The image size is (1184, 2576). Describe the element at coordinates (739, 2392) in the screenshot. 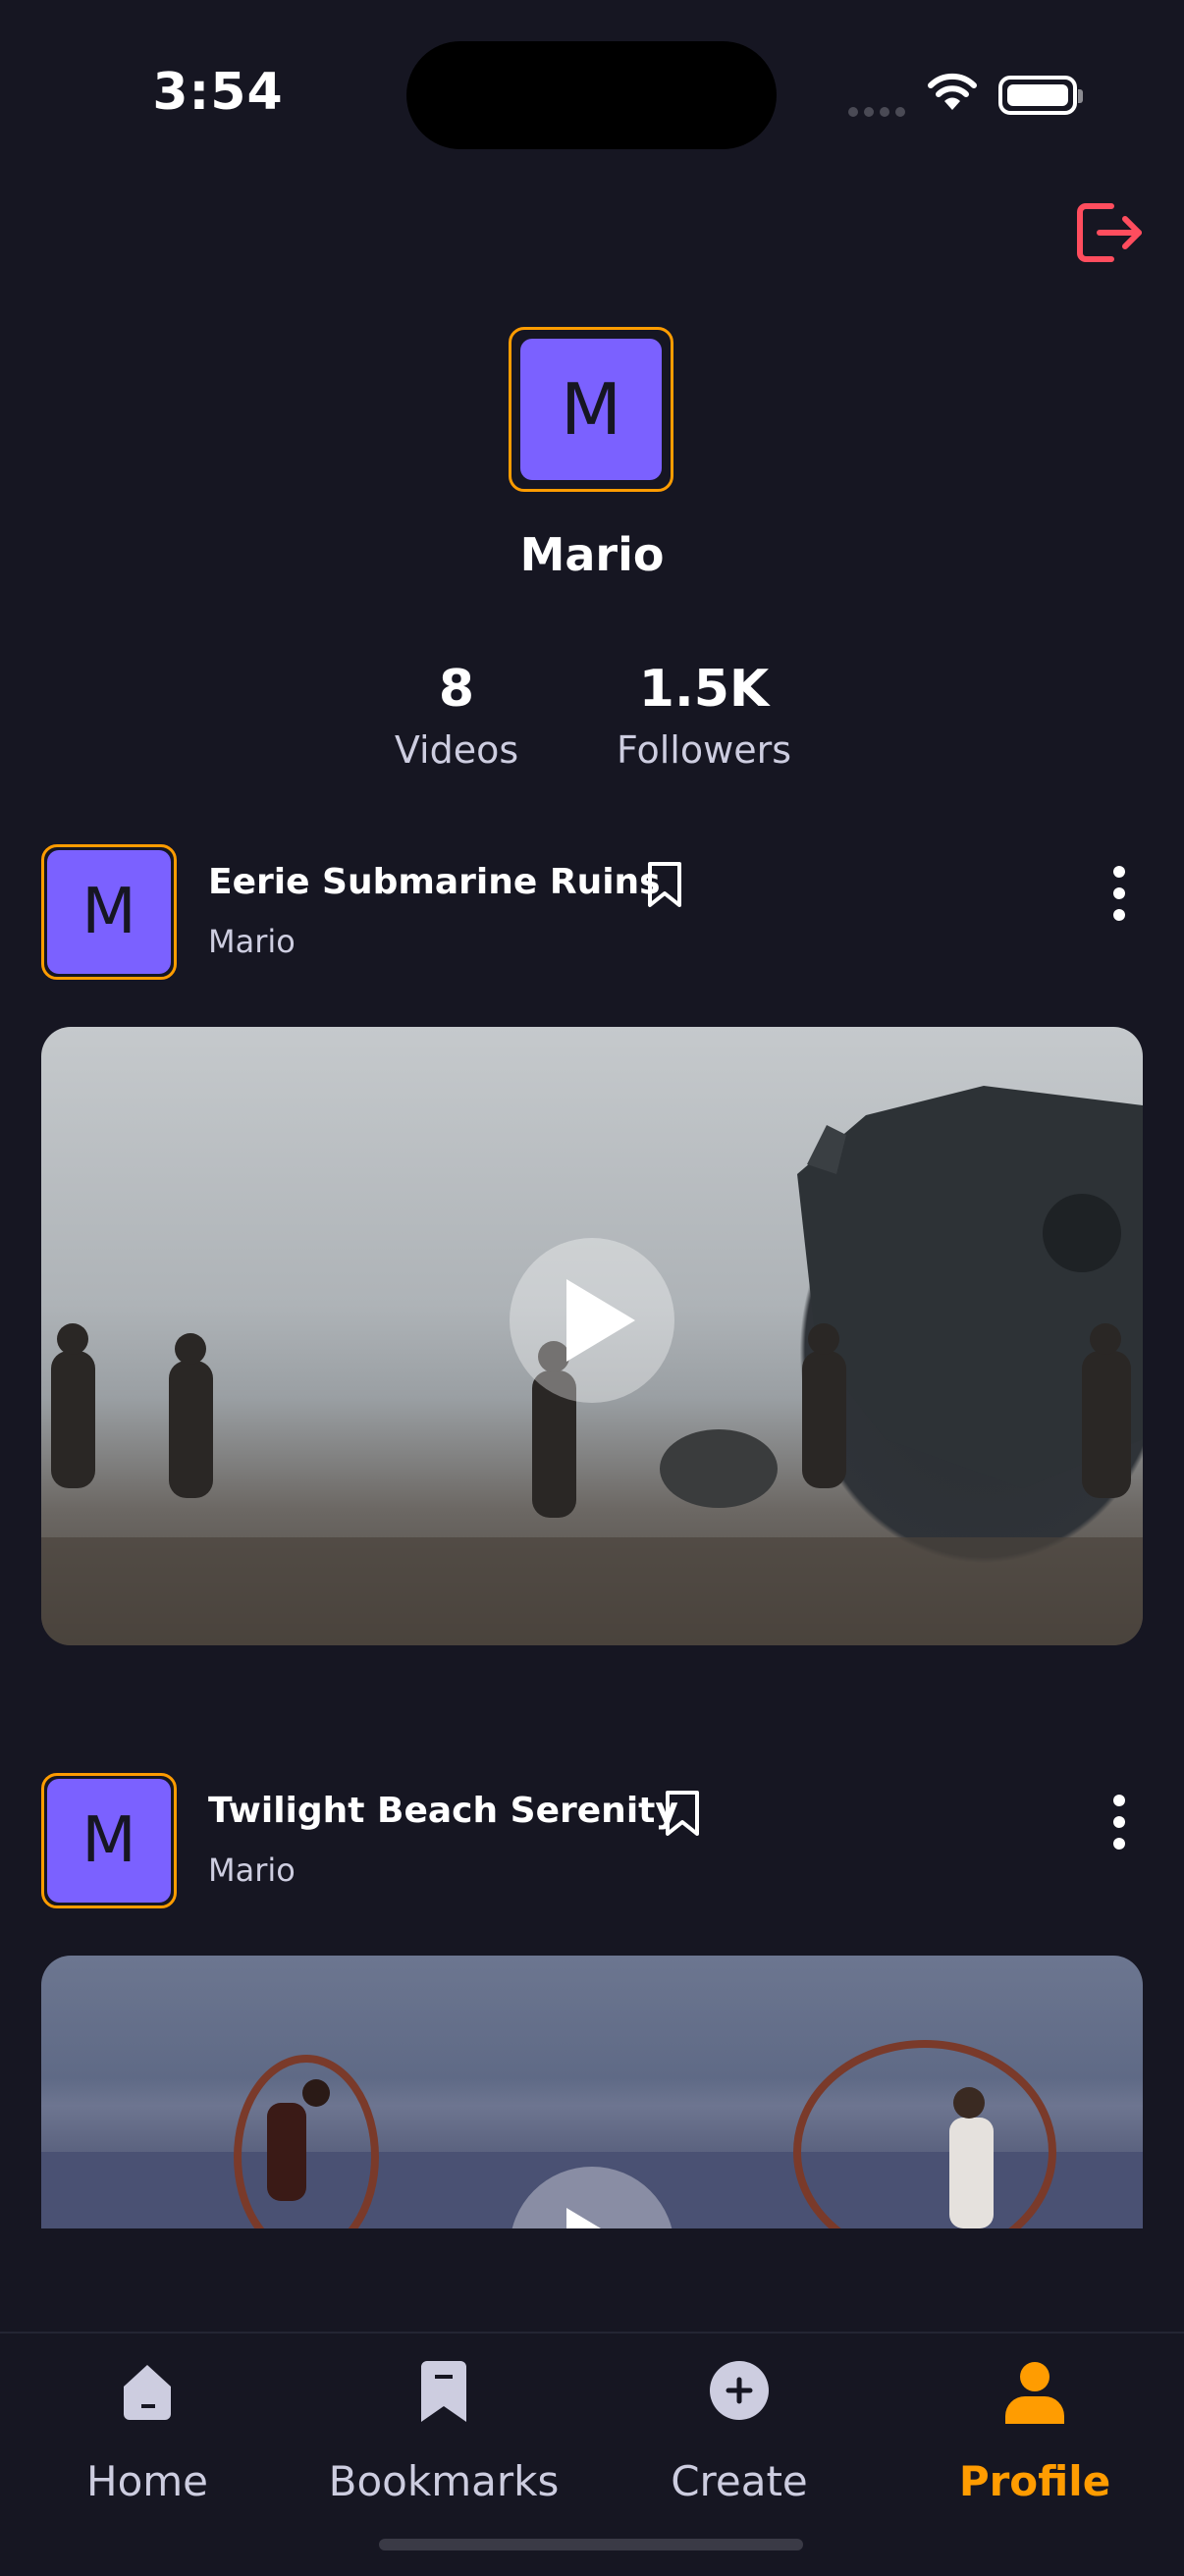

I see `plus-icon` at that location.